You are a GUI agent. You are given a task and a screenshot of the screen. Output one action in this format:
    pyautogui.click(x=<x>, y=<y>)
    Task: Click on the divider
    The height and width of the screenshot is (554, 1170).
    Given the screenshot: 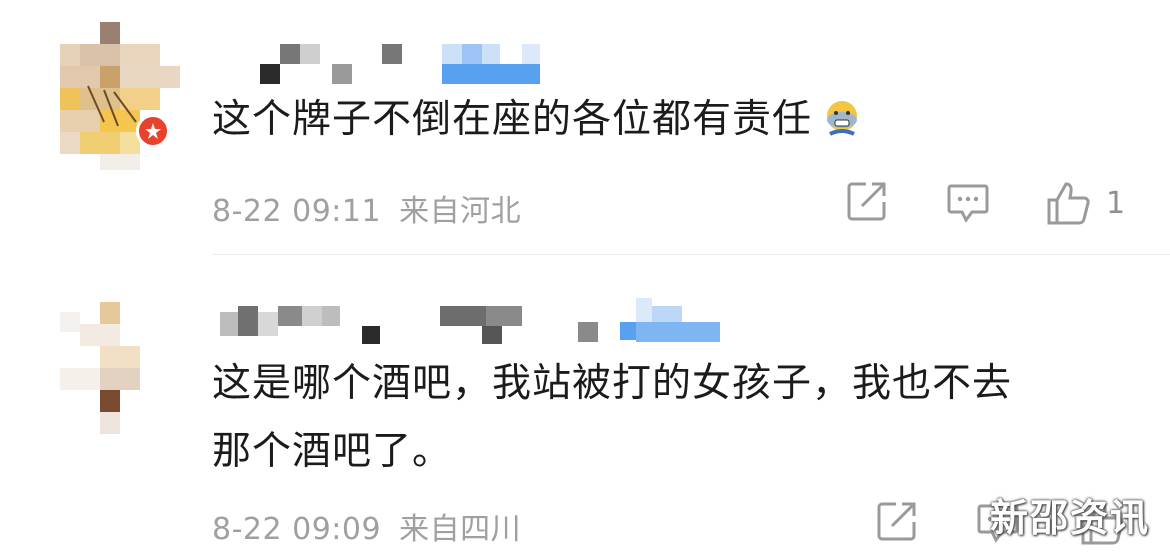 What is the action you would take?
    pyautogui.click(x=691, y=254)
    